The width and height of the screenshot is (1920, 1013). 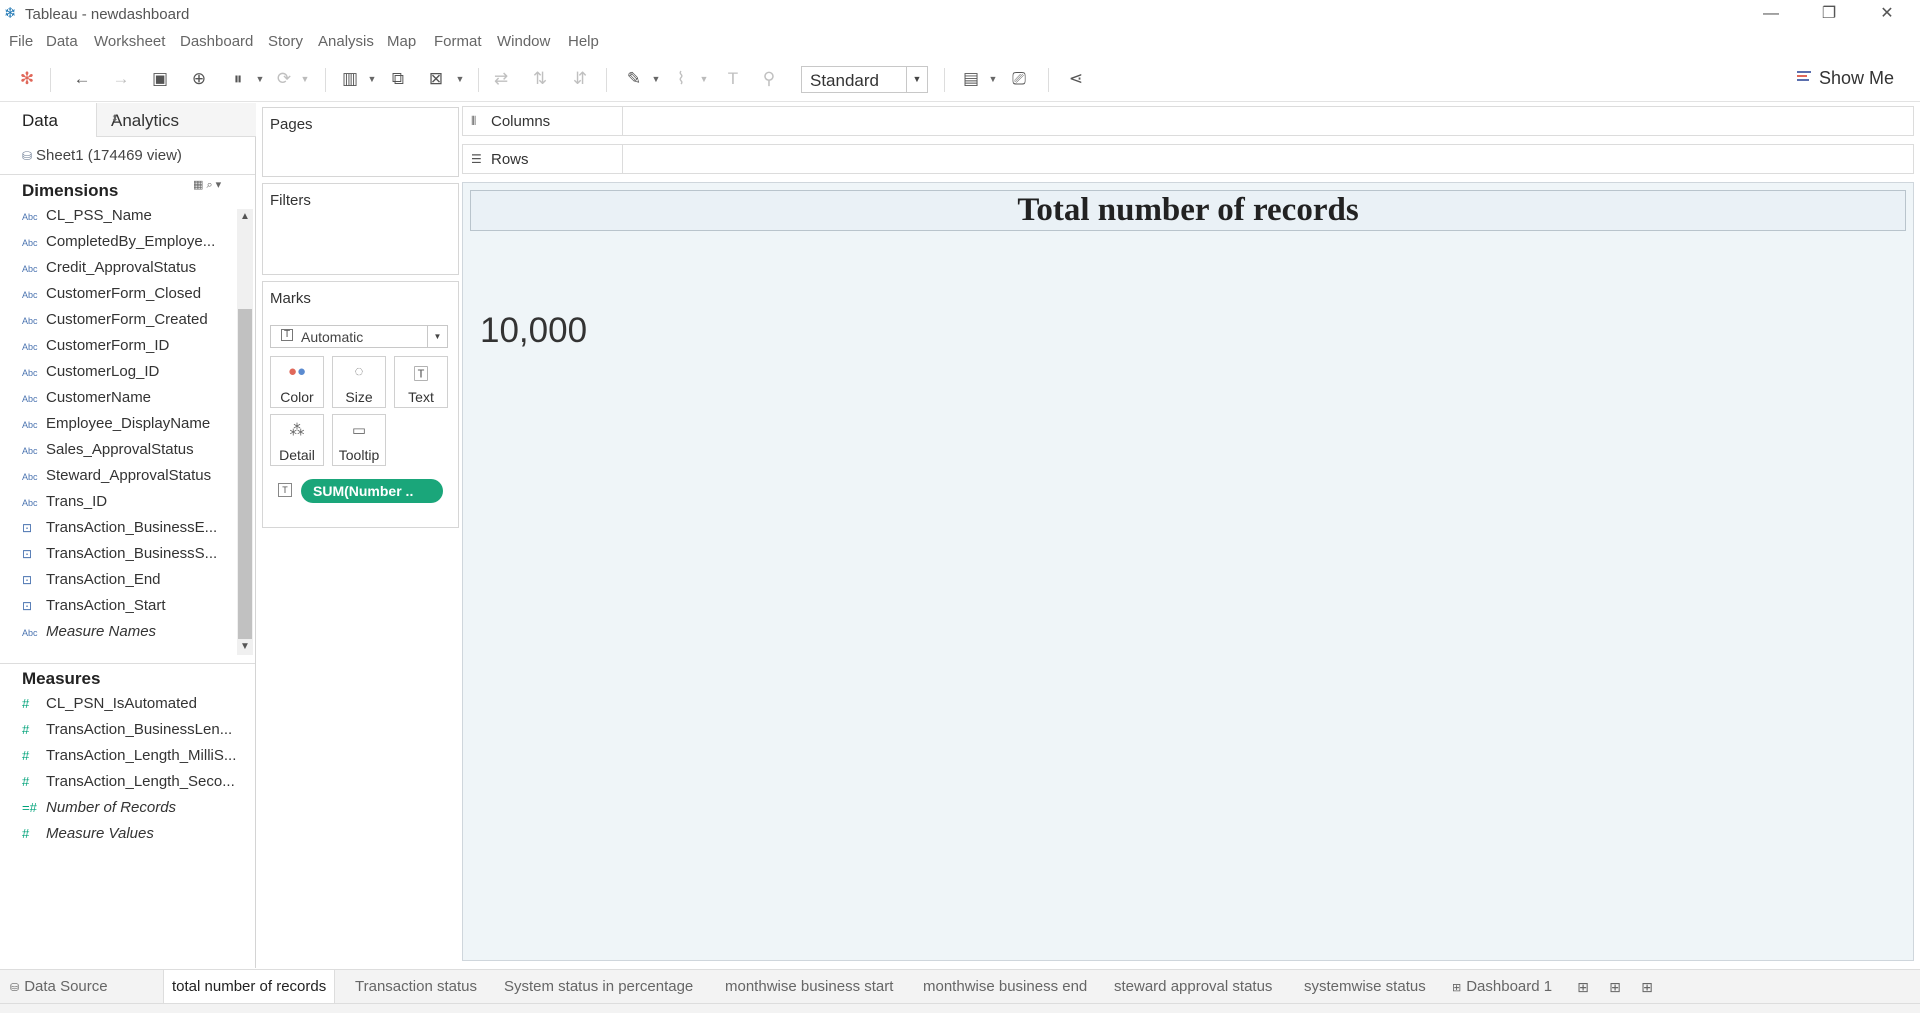 I want to click on dimensions-scrollbar: ▲ ▼, so click(x=245, y=432).